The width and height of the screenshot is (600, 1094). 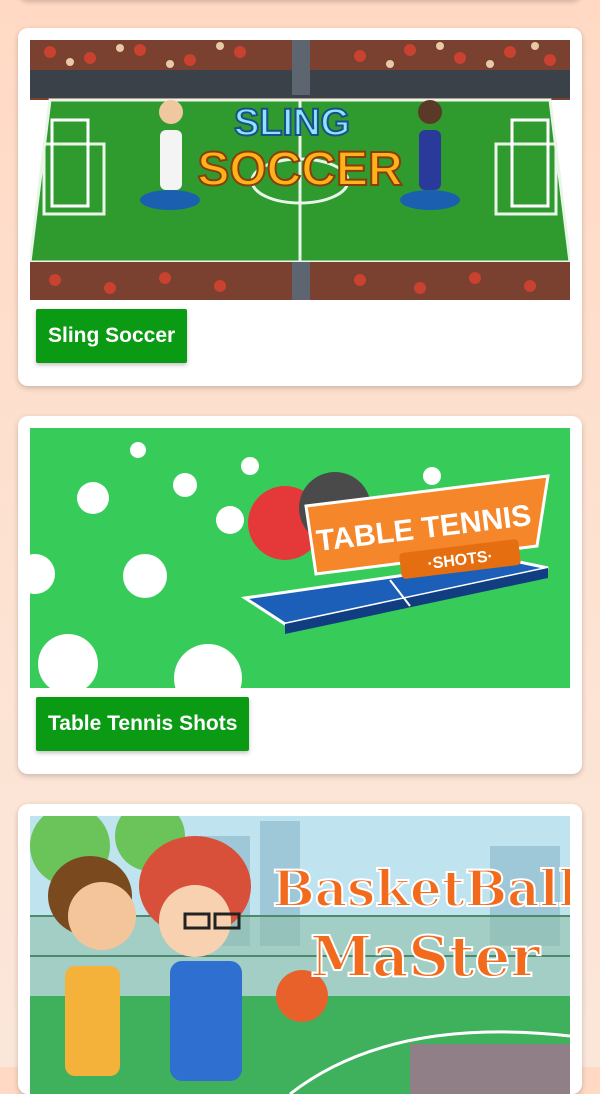 What do you see at coordinates (421, 888) in the screenshot?
I see `basketball-title-line1: BasketBall` at bounding box center [421, 888].